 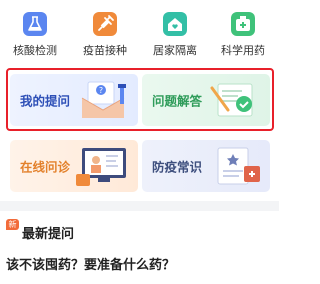 What do you see at coordinates (35, 50) in the screenshot?
I see `icon-label: 核酸检测` at bounding box center [35, 50].